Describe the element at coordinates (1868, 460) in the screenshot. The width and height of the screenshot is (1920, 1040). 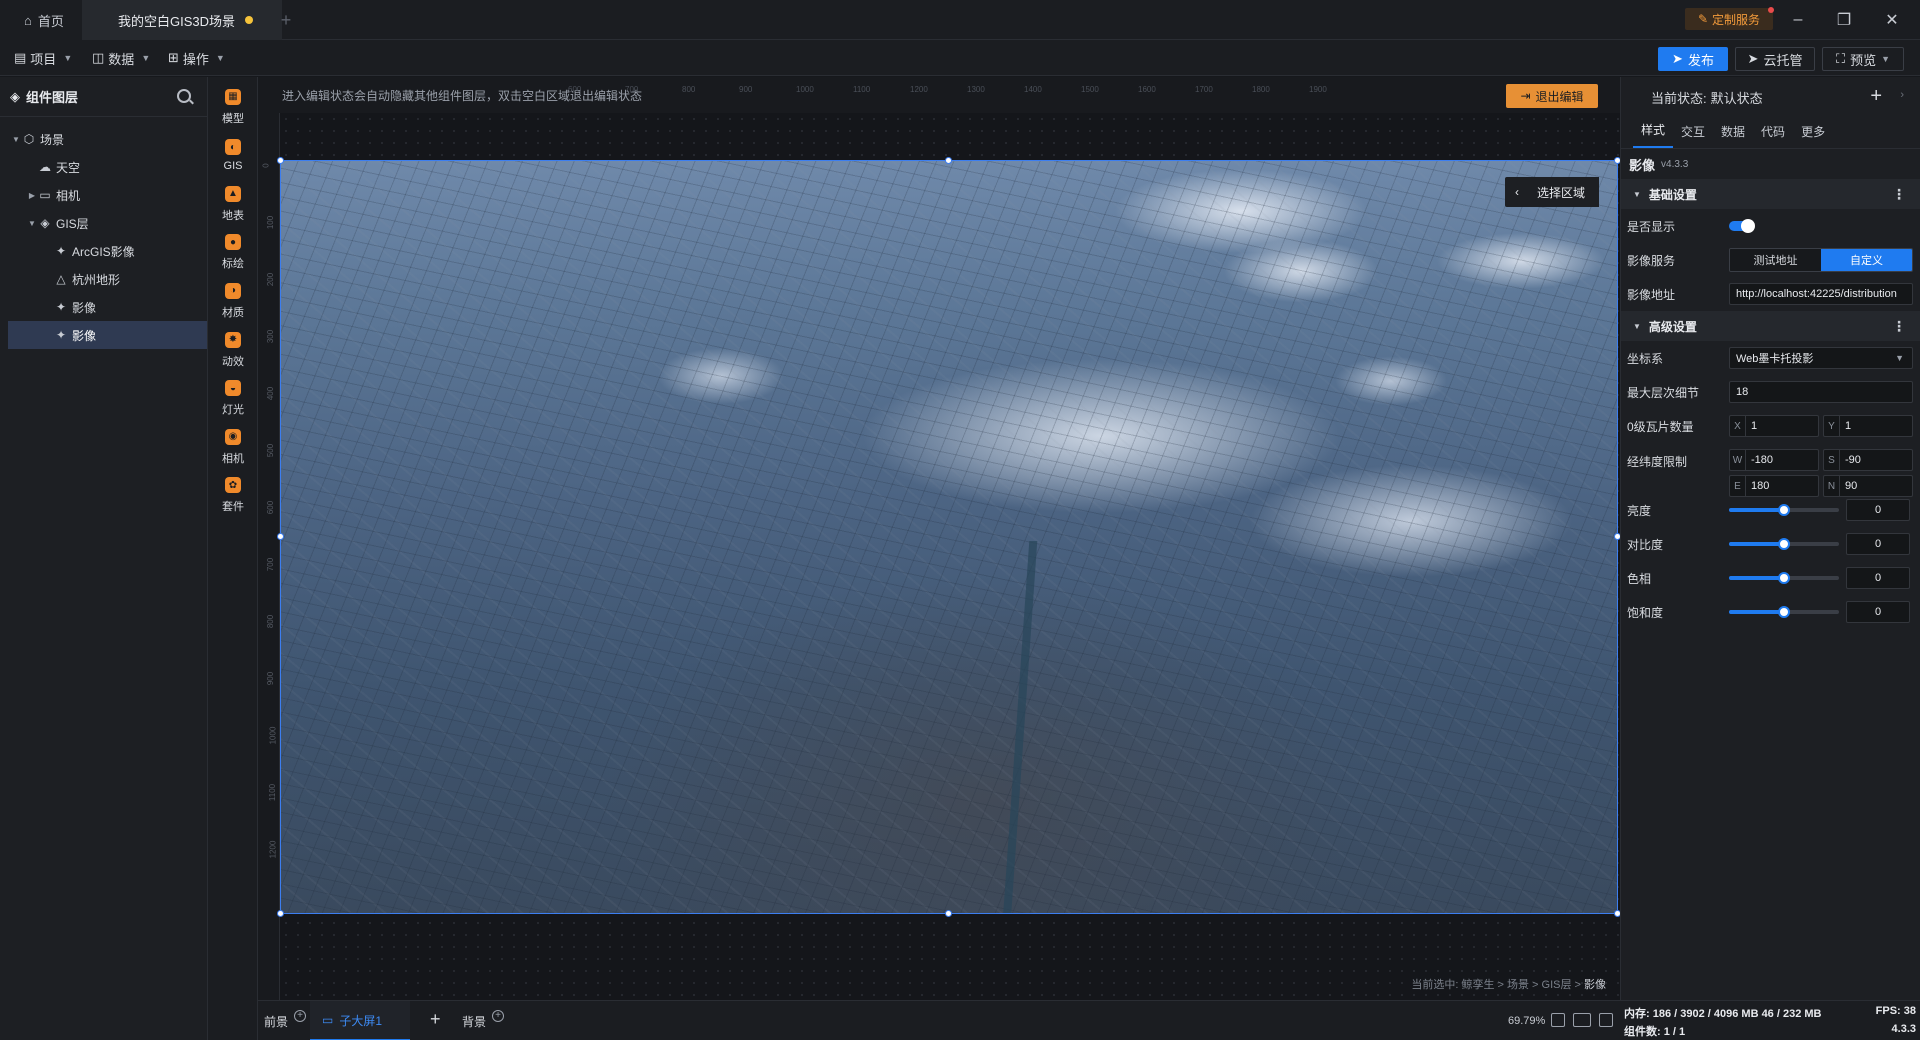
I see `bounds-s-input: S -90` at that location.